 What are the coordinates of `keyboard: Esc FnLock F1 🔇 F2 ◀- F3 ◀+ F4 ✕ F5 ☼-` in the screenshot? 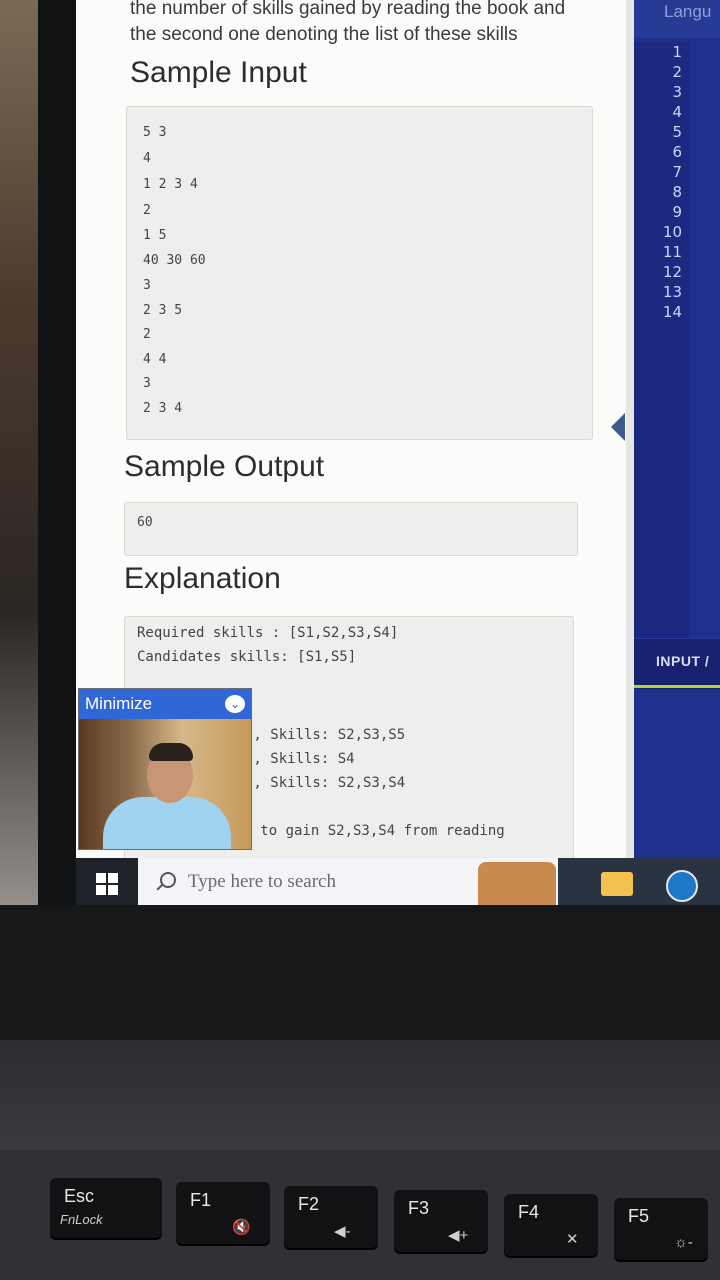 It's located at (360, 1215).